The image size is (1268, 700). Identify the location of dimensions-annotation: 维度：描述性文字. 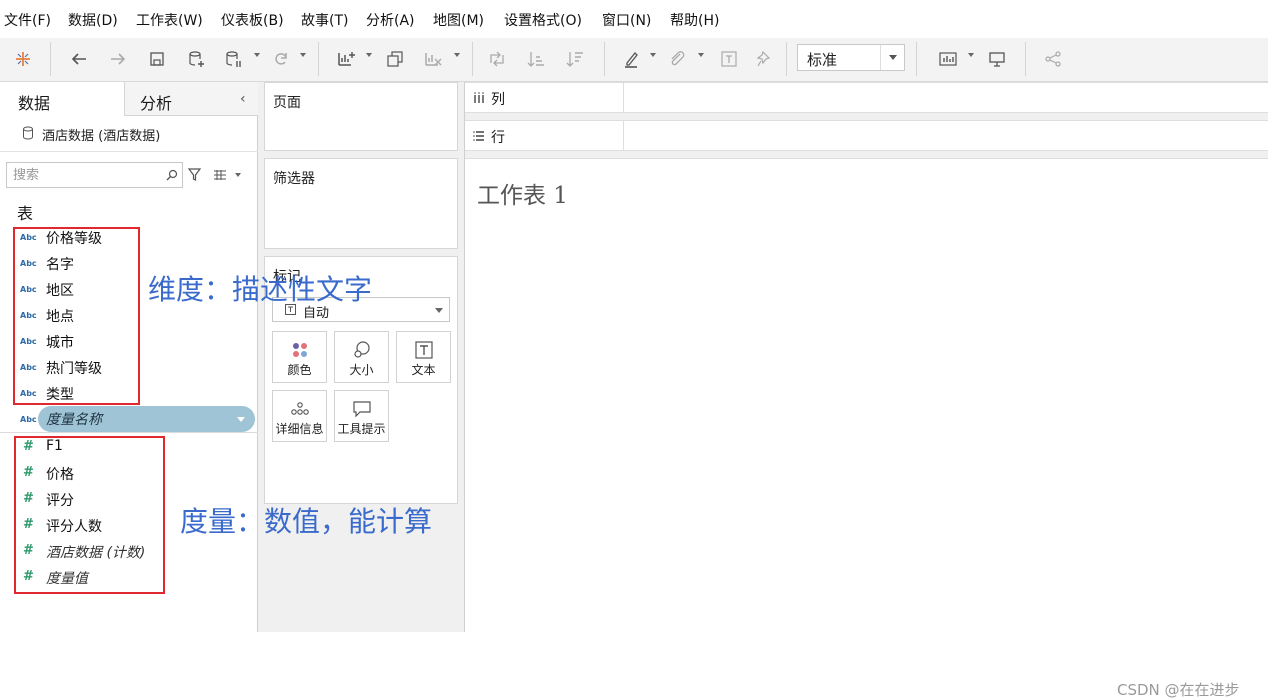
(260, 289).